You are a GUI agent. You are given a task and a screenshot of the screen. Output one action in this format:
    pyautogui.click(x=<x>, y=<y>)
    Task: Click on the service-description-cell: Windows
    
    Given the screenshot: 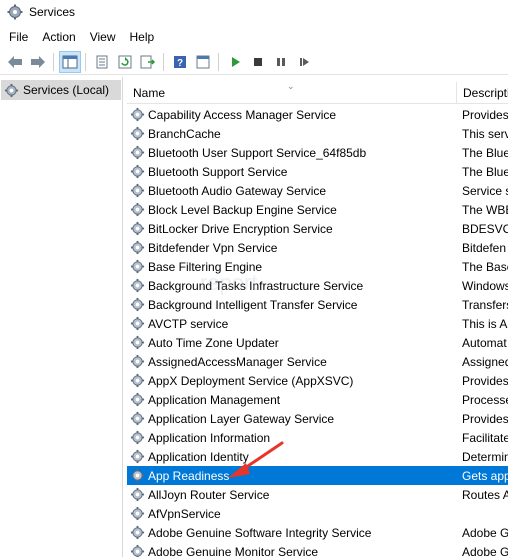 What is the action you would take?
    pyautogui.click(x=482, y=286)
    